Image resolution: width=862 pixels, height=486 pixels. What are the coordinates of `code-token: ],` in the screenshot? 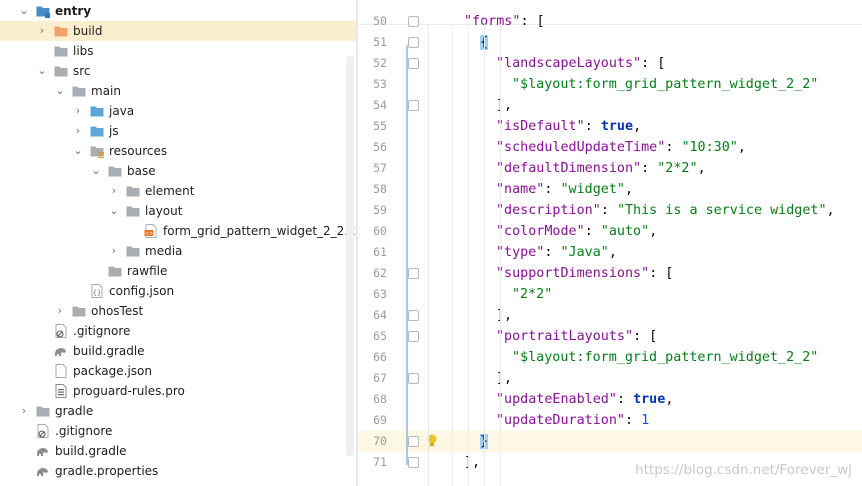 It's located at (472, 462).